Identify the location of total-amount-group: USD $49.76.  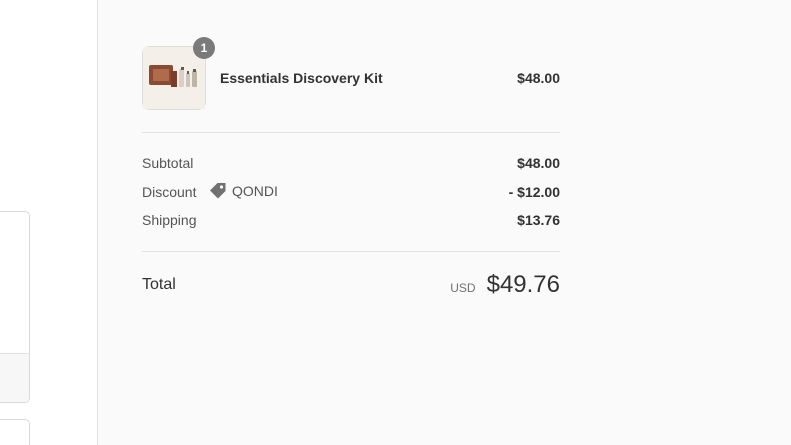
(505, 285).